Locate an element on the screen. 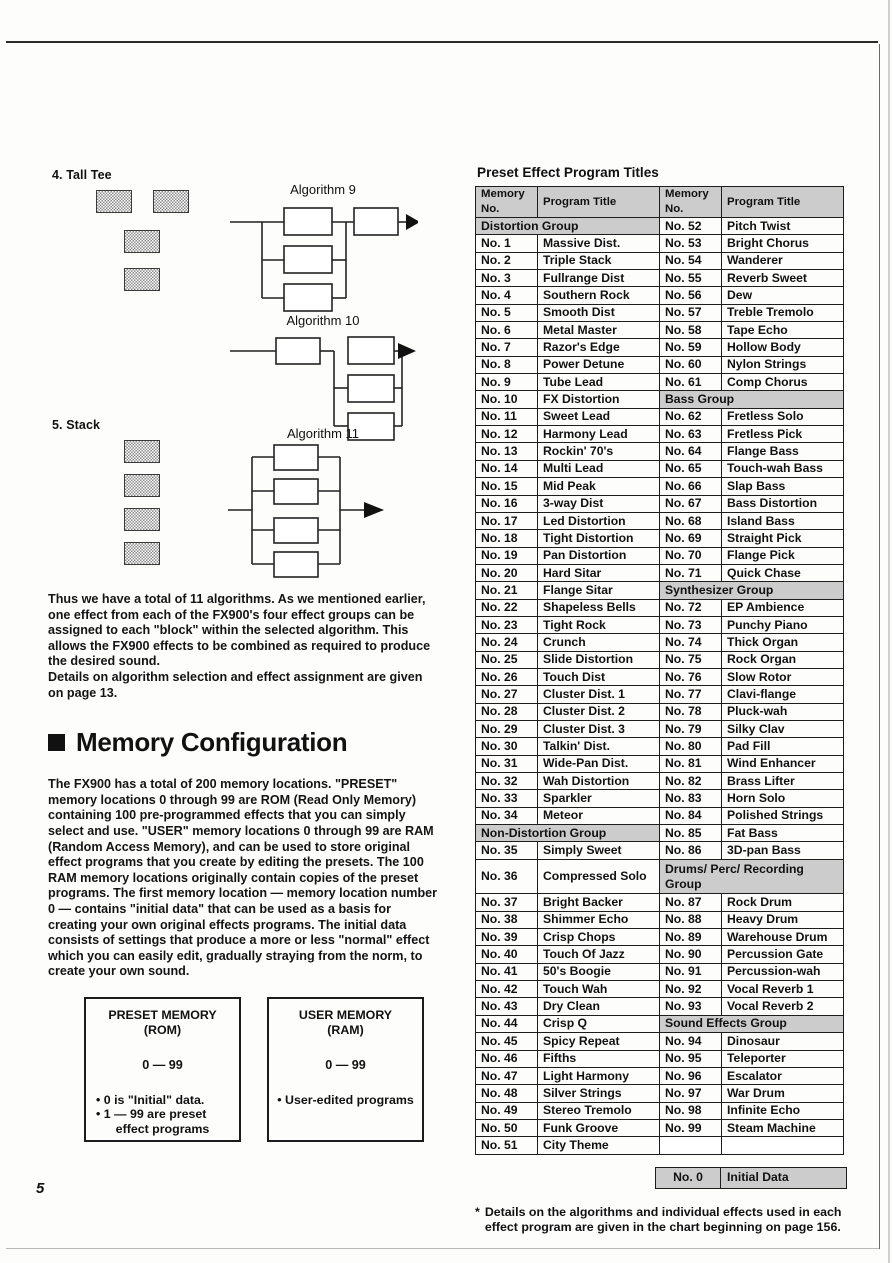 The width and height of the screenshot is (893, 1263). table-row: No. 43 Dry Clean No. 93 Vocal Reverb 2 is located at coordinates (659, 1006).